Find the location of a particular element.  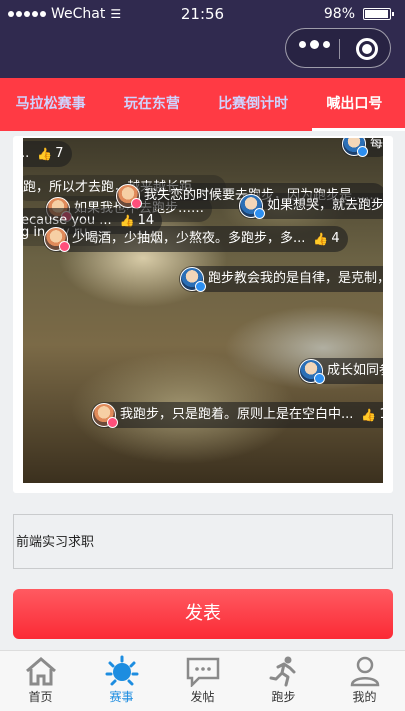

home-icon is located at coordinates (40, 671).